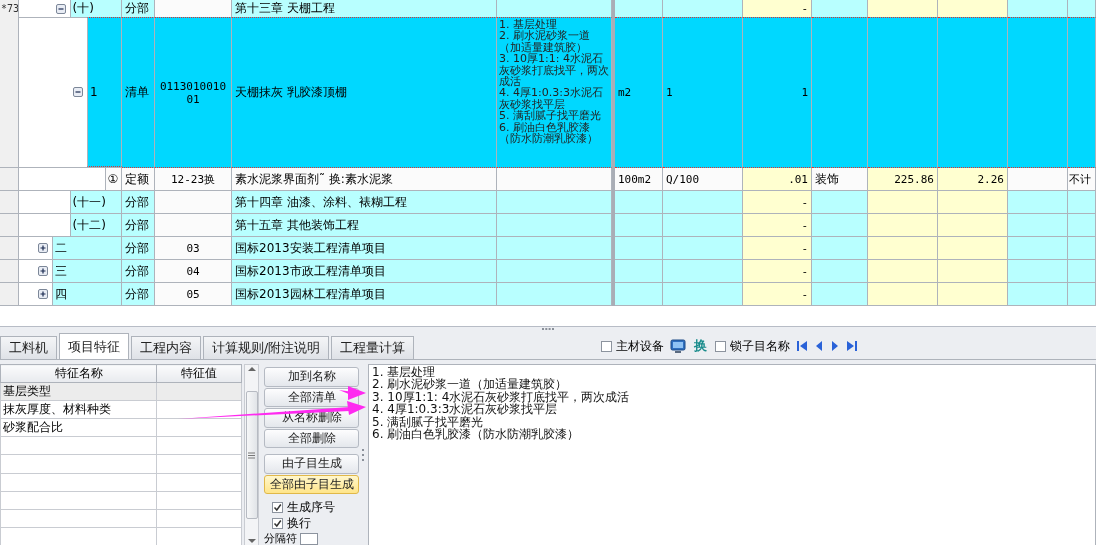  What do you see at coordinates (251, 541) in the screenshot?
I see `scroll-down-icon` at bounding box center [251, 541].